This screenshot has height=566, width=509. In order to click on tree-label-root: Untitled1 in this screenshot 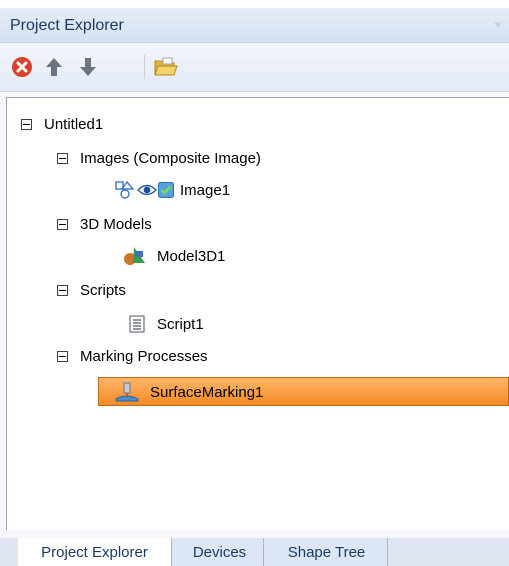, I will do `click(74, 124)`.